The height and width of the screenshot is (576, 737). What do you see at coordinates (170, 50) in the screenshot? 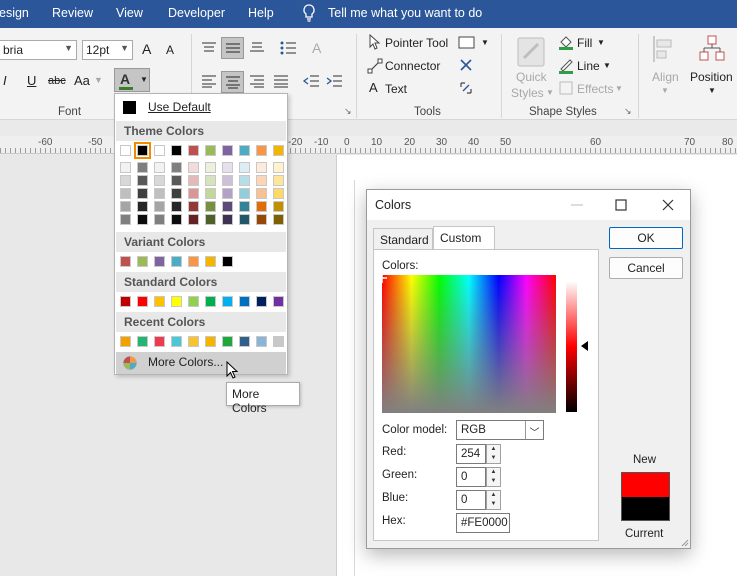
I see `shrink-font-button: A` at bounding box center [170, 50].